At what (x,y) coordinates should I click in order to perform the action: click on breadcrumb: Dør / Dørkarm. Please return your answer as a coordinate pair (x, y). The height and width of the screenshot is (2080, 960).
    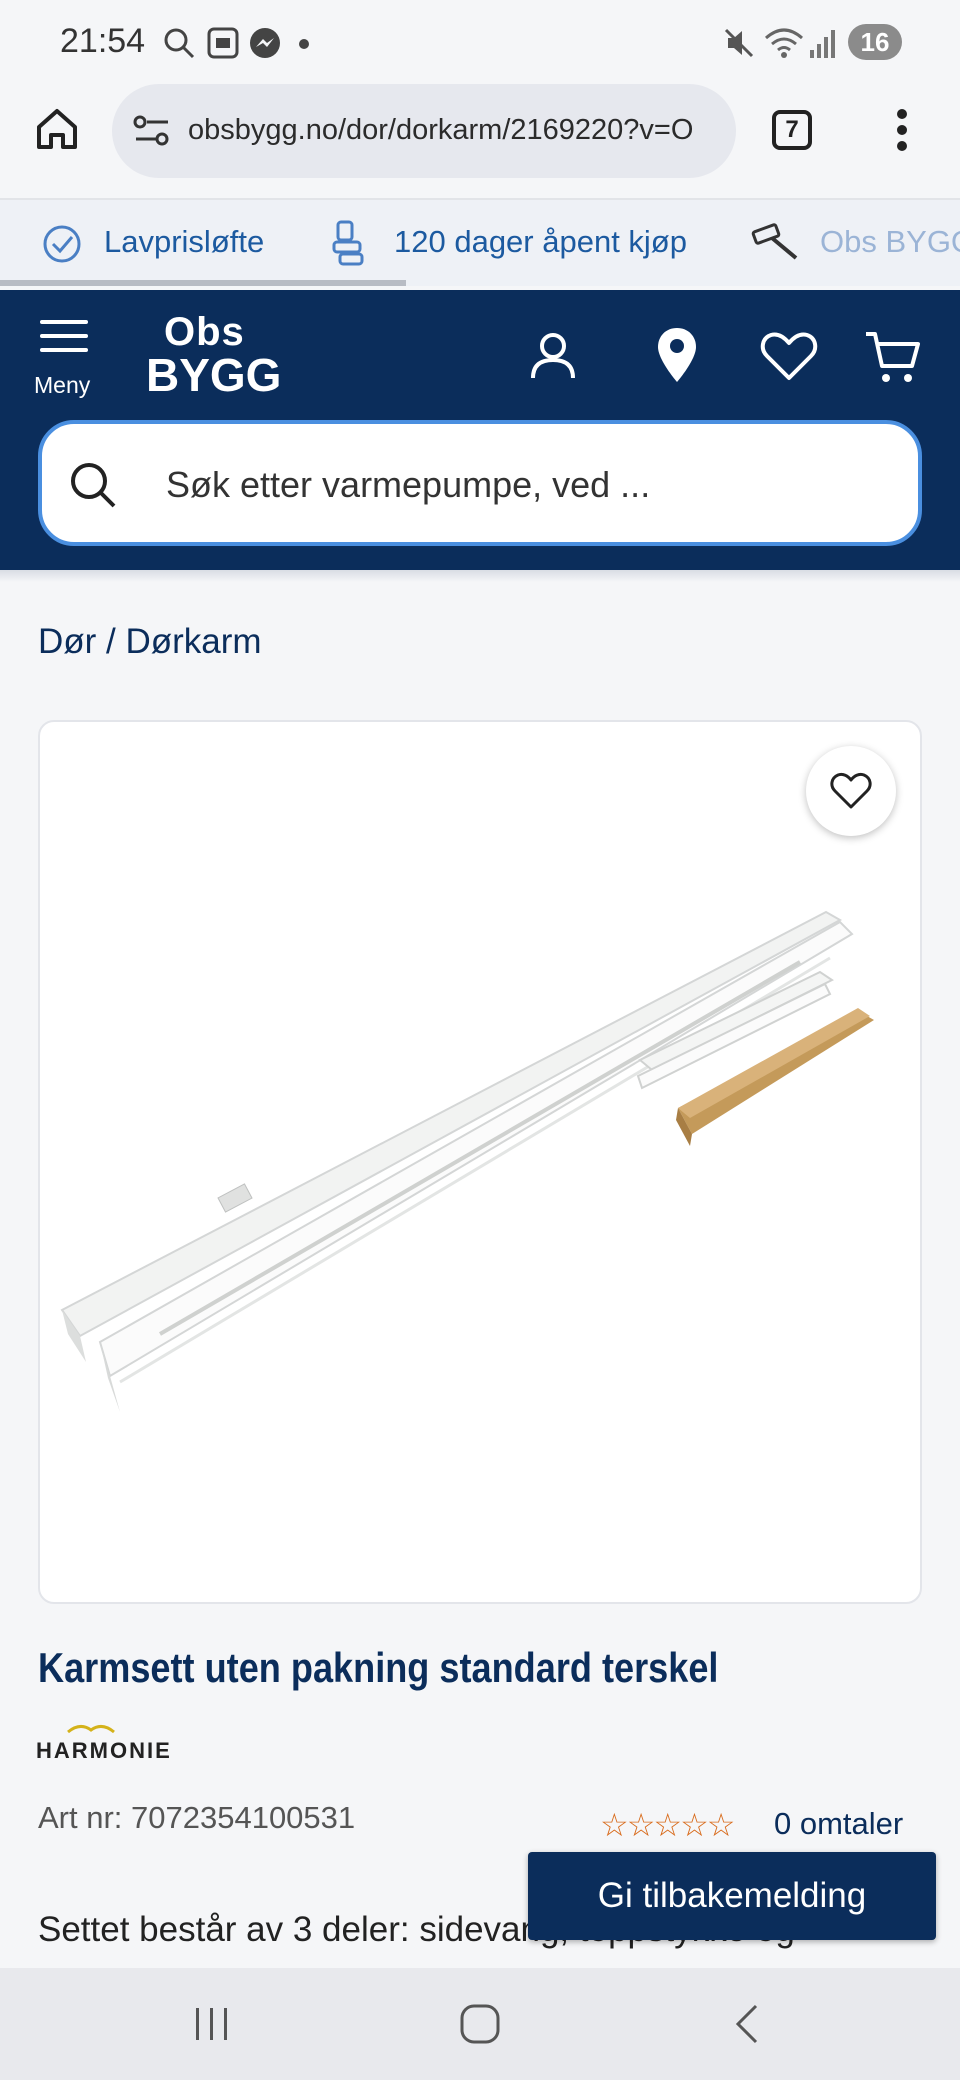
    Looking at the image, I should click on (150, 642).